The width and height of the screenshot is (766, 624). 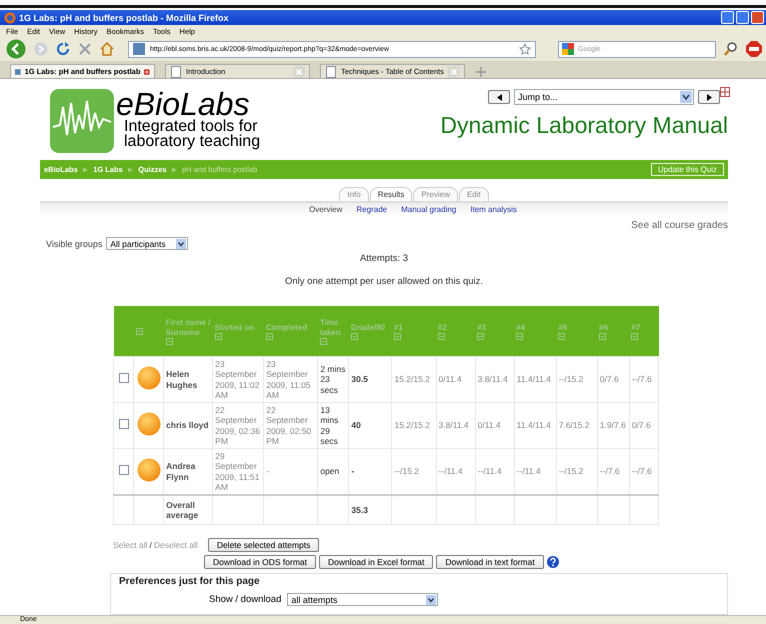 I want to click on right-arrow-icon, so click(x=709, y=97).